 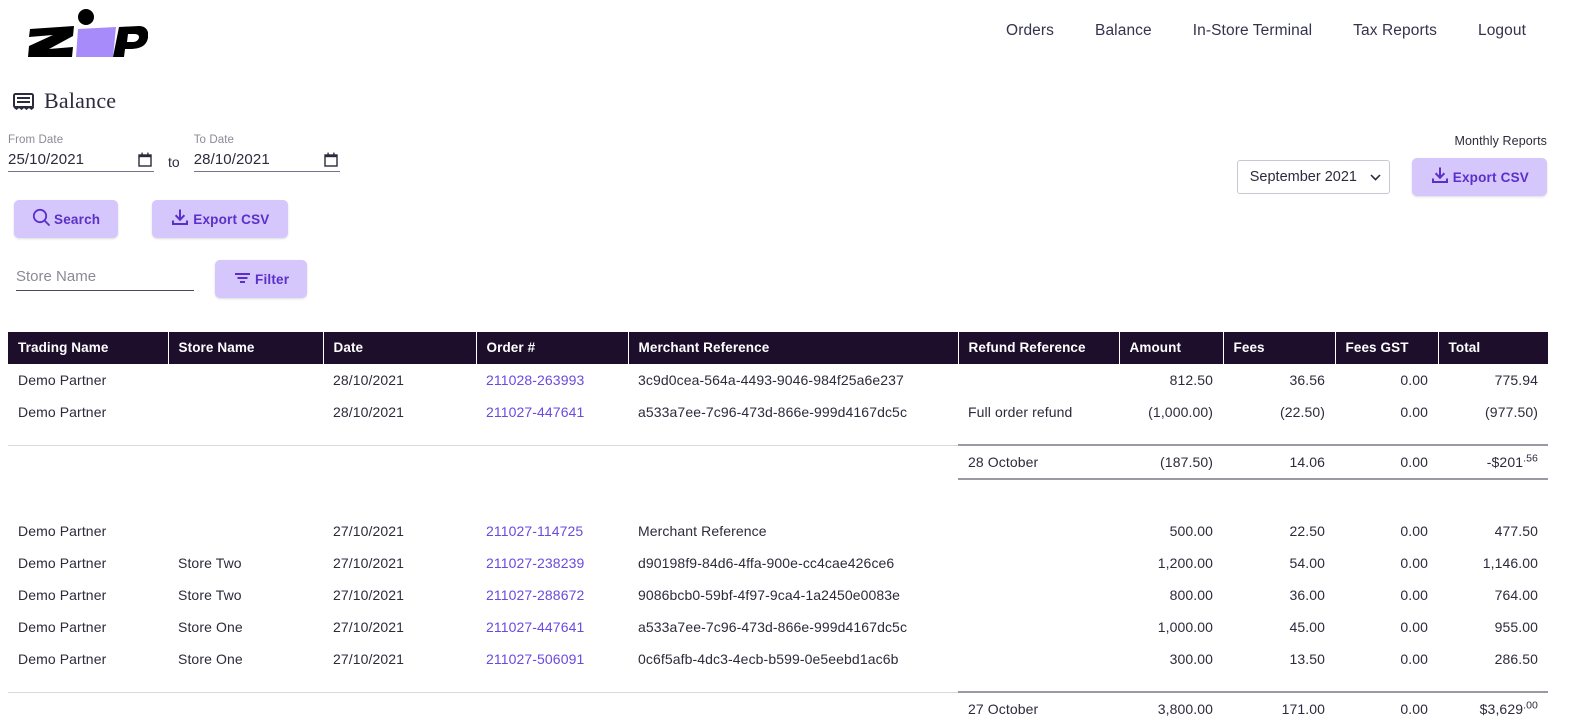 What do you see at coordinates (1502, 31) in the screenshot?
I see `nav-item-logout: Logout` at bounding box center [1502, 31].